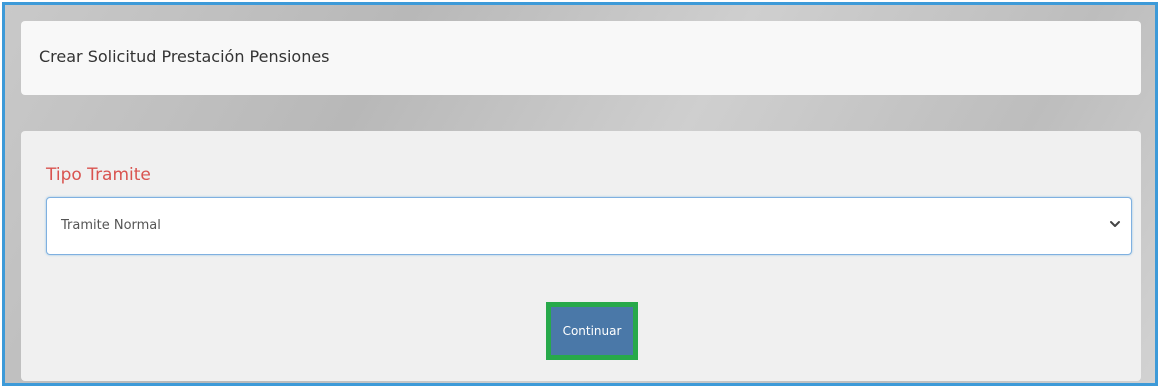 The width and height of the screenshot is (1166, 392). Describe the element at coordinates (111, 225) in the screenshot. I see `select-value: Tramite Normal` at that location.